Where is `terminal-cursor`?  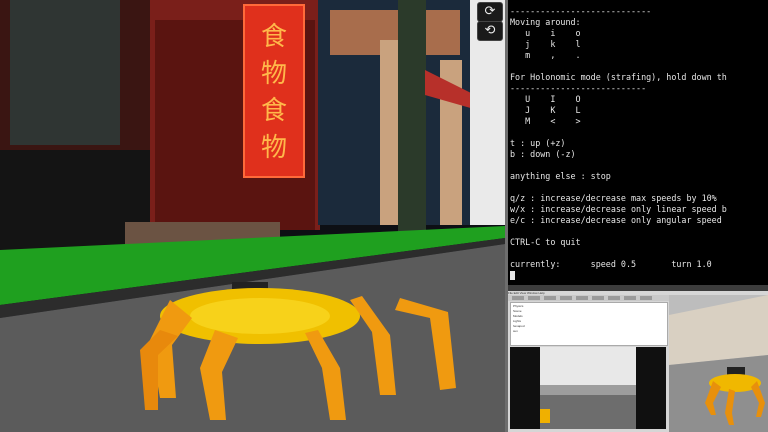 terminal-cursor is located at coordinates (512, 275).